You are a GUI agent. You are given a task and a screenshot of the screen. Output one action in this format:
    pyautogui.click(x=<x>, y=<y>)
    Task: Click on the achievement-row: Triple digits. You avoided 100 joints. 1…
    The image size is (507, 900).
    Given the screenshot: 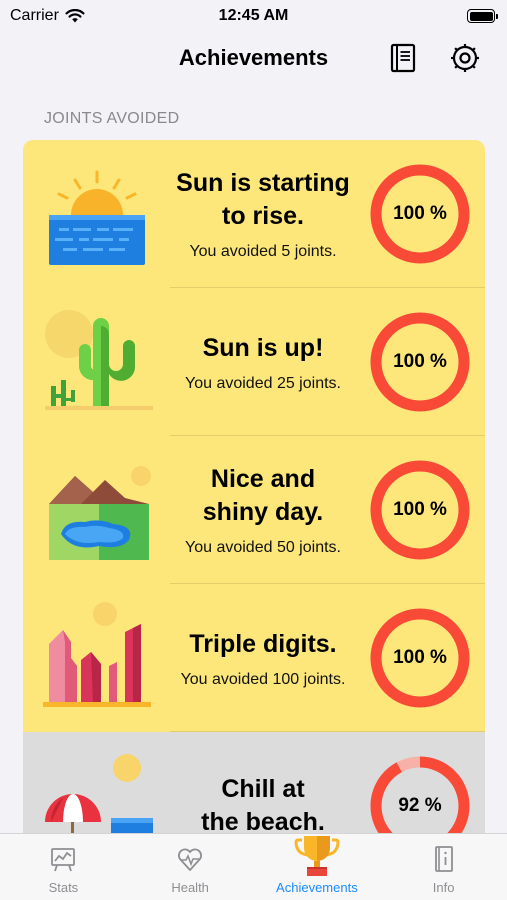 What is the action you would take?
    pyautogui.click(x=254, y=658)
    